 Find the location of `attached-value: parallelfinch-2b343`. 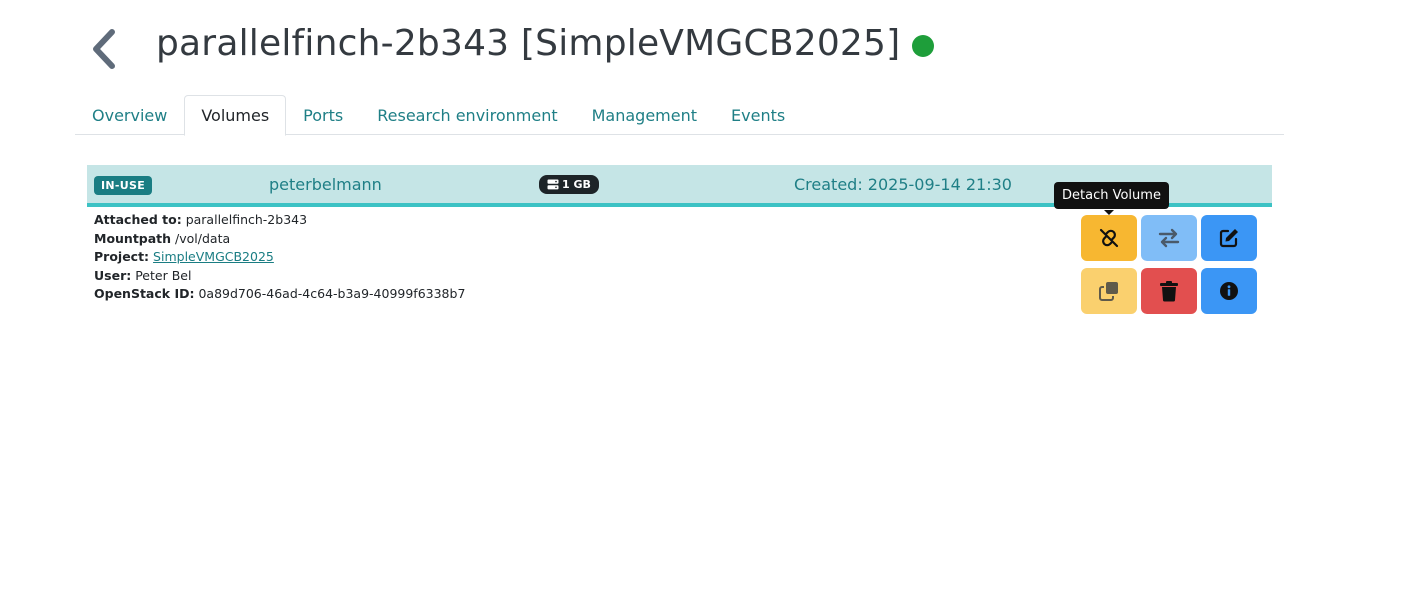

attached-value: parallelfinch-2b343 is located at coordinates (246, 219).